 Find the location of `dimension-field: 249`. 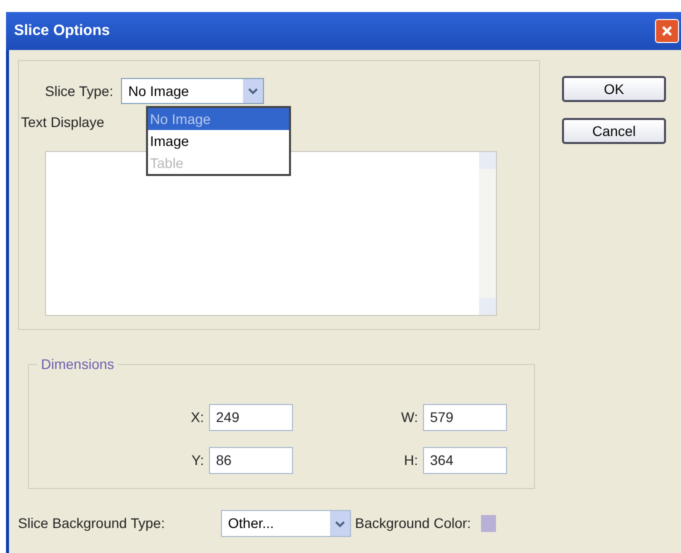

dimension-field: 249 is located at coordinates (251, 417).